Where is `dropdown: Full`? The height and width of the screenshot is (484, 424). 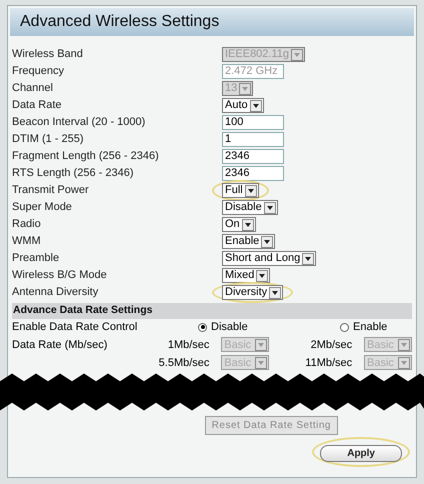
dropdown: Full is located at coordinates (240, 190).